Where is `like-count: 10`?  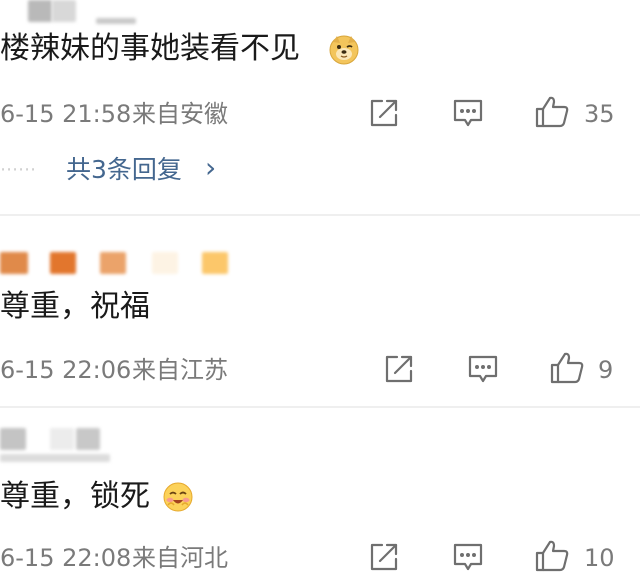
like-count: 10 is located at coordinates (599, 558).